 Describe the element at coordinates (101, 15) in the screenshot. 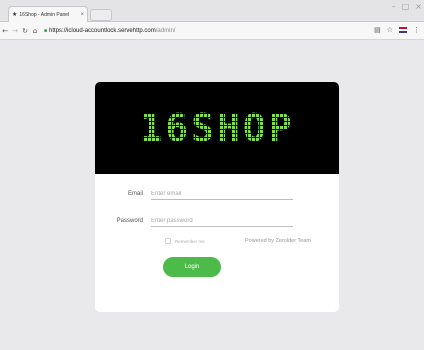

I see `new-tab-button` at that location.